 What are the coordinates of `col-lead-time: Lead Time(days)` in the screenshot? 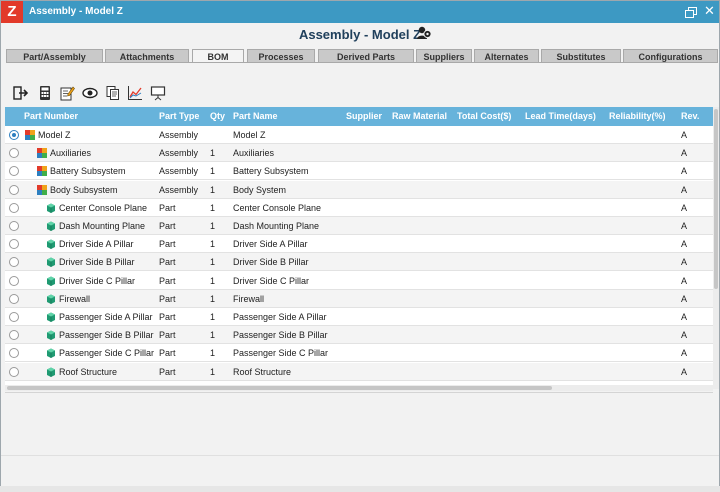 It's located at (560, 116).